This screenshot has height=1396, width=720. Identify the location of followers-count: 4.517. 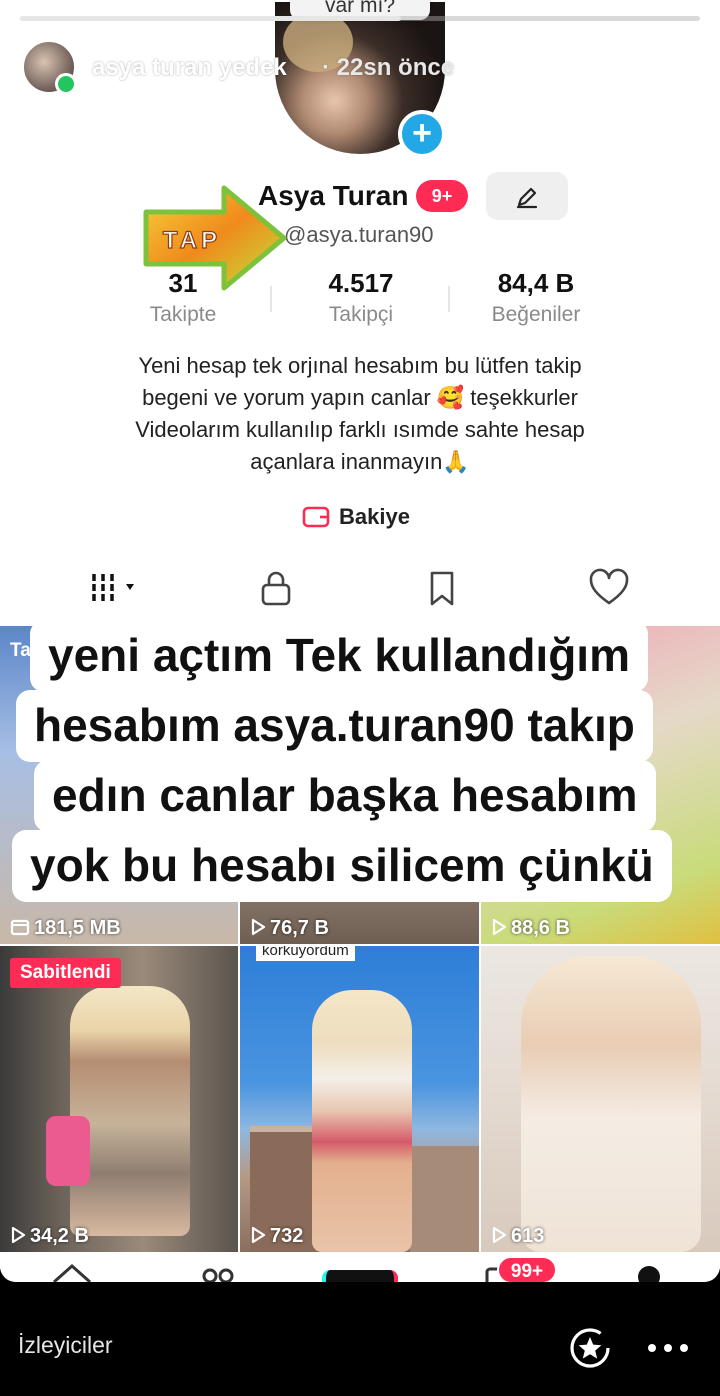
(361, 283).